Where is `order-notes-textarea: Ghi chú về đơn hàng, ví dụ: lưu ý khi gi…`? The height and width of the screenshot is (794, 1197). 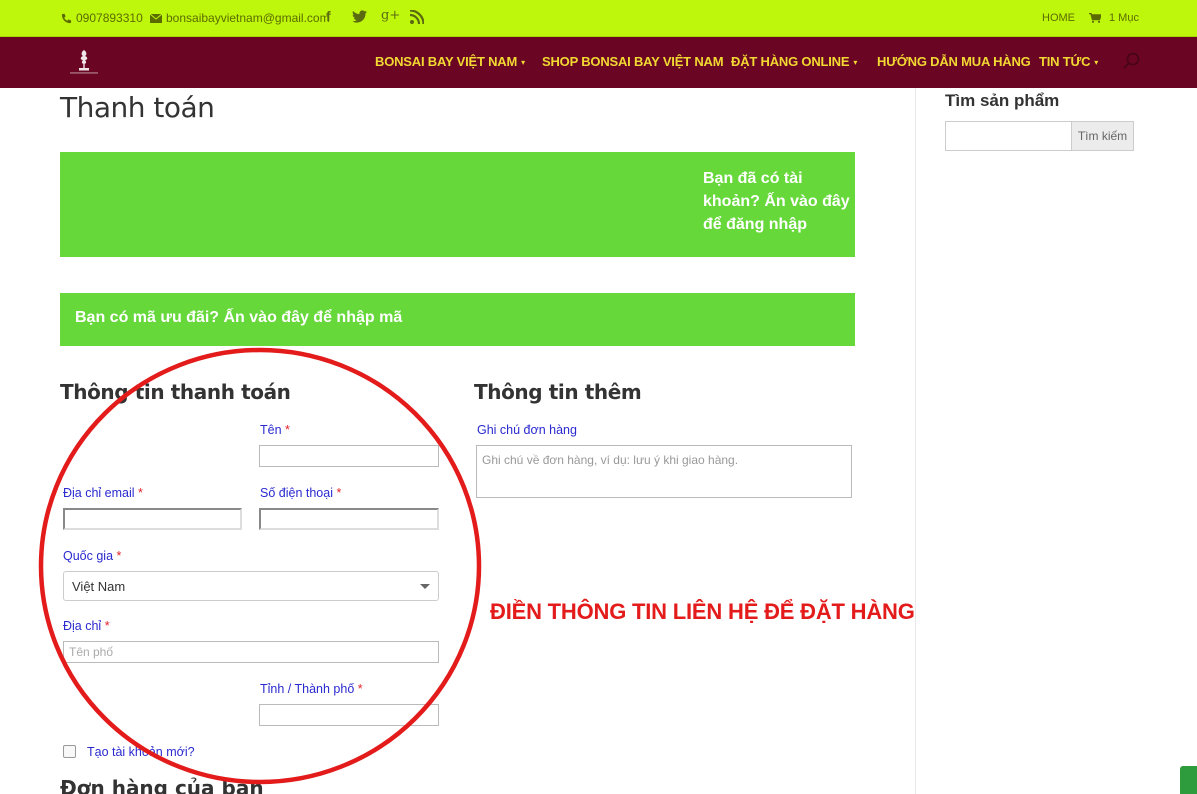 order-notes-textarea: Ghi chú về đơn hàng, ví dụ: lưu ý khi gi… is located at coordinates (664, 471).